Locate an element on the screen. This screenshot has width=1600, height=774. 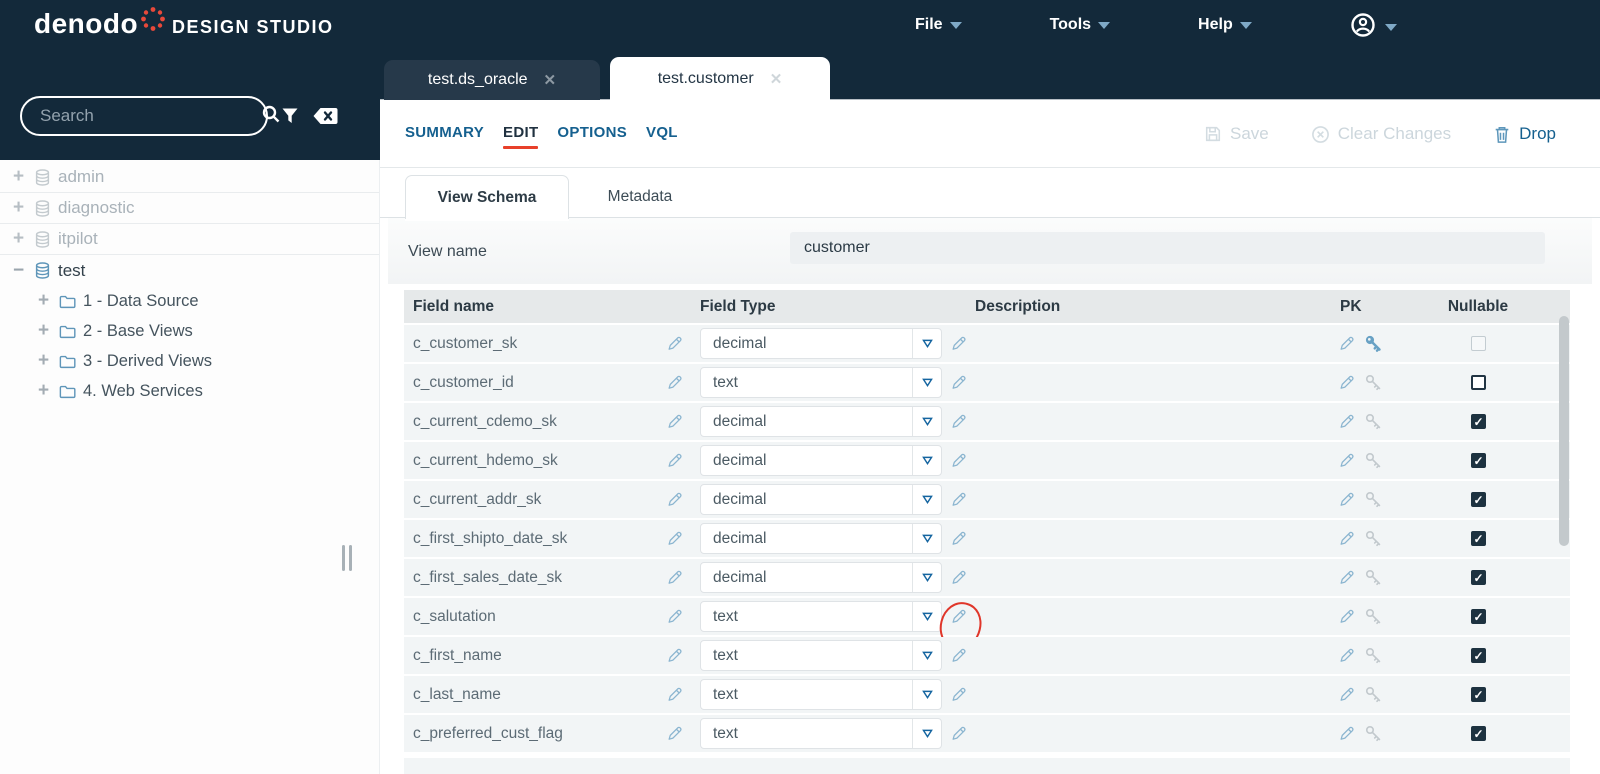
clear-search-icon is located at coordinates (325, 116).